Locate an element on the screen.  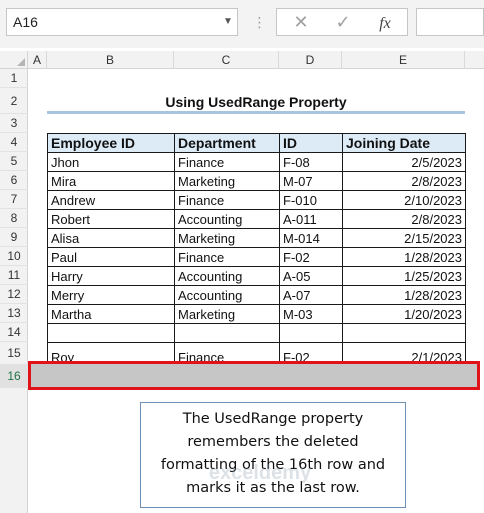
column-header-e: E is located at coordinates (403, 60).